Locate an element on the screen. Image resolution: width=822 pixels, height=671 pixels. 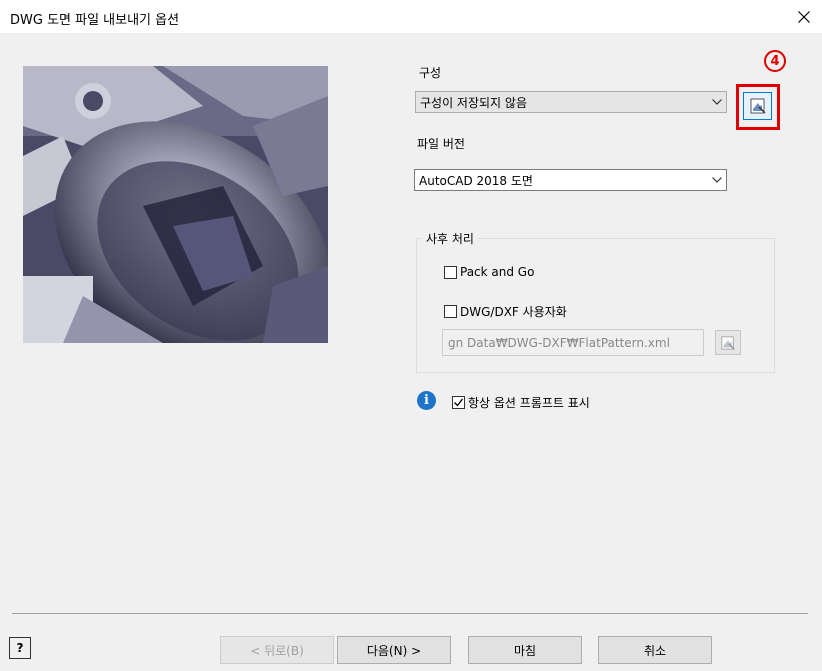
cancel-button: 취소 is located at coordinates (655, 650).